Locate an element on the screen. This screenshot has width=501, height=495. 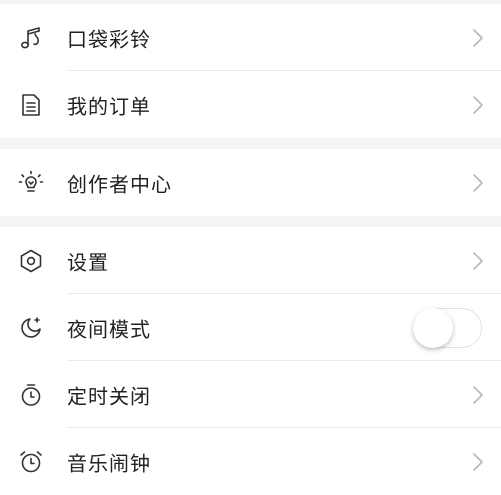
timer-icon is located at coordinates (31, 395).